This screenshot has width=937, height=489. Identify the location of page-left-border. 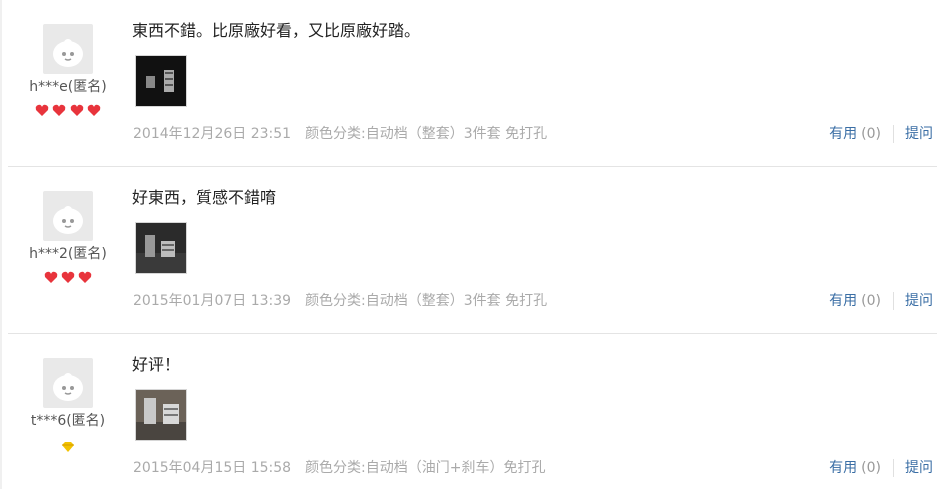
(1, 244).